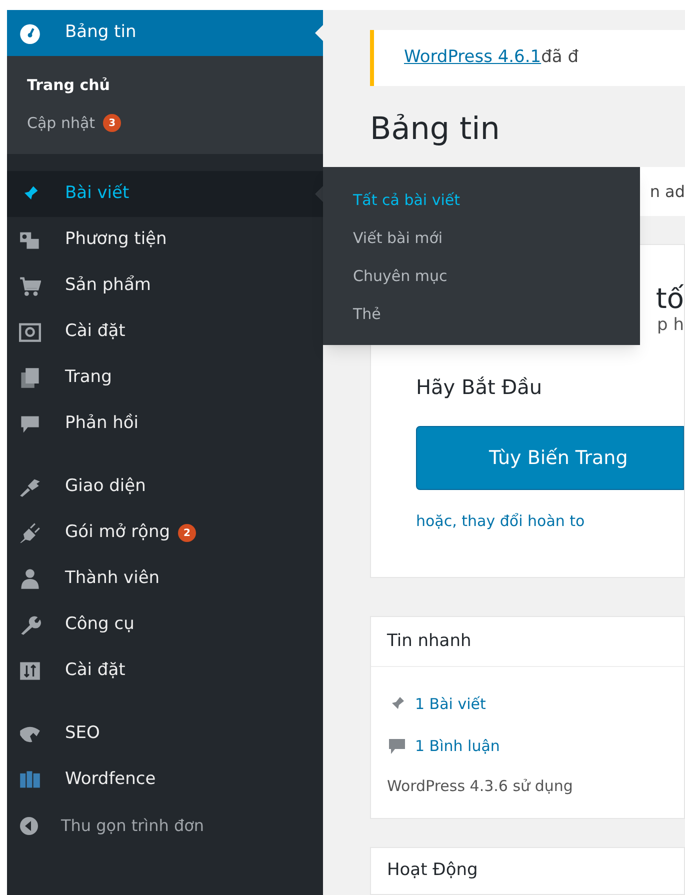  What do you see at coordinates (30, 286) in the screenshot?
I see `cart-icon` at bounding box center [30, 286].